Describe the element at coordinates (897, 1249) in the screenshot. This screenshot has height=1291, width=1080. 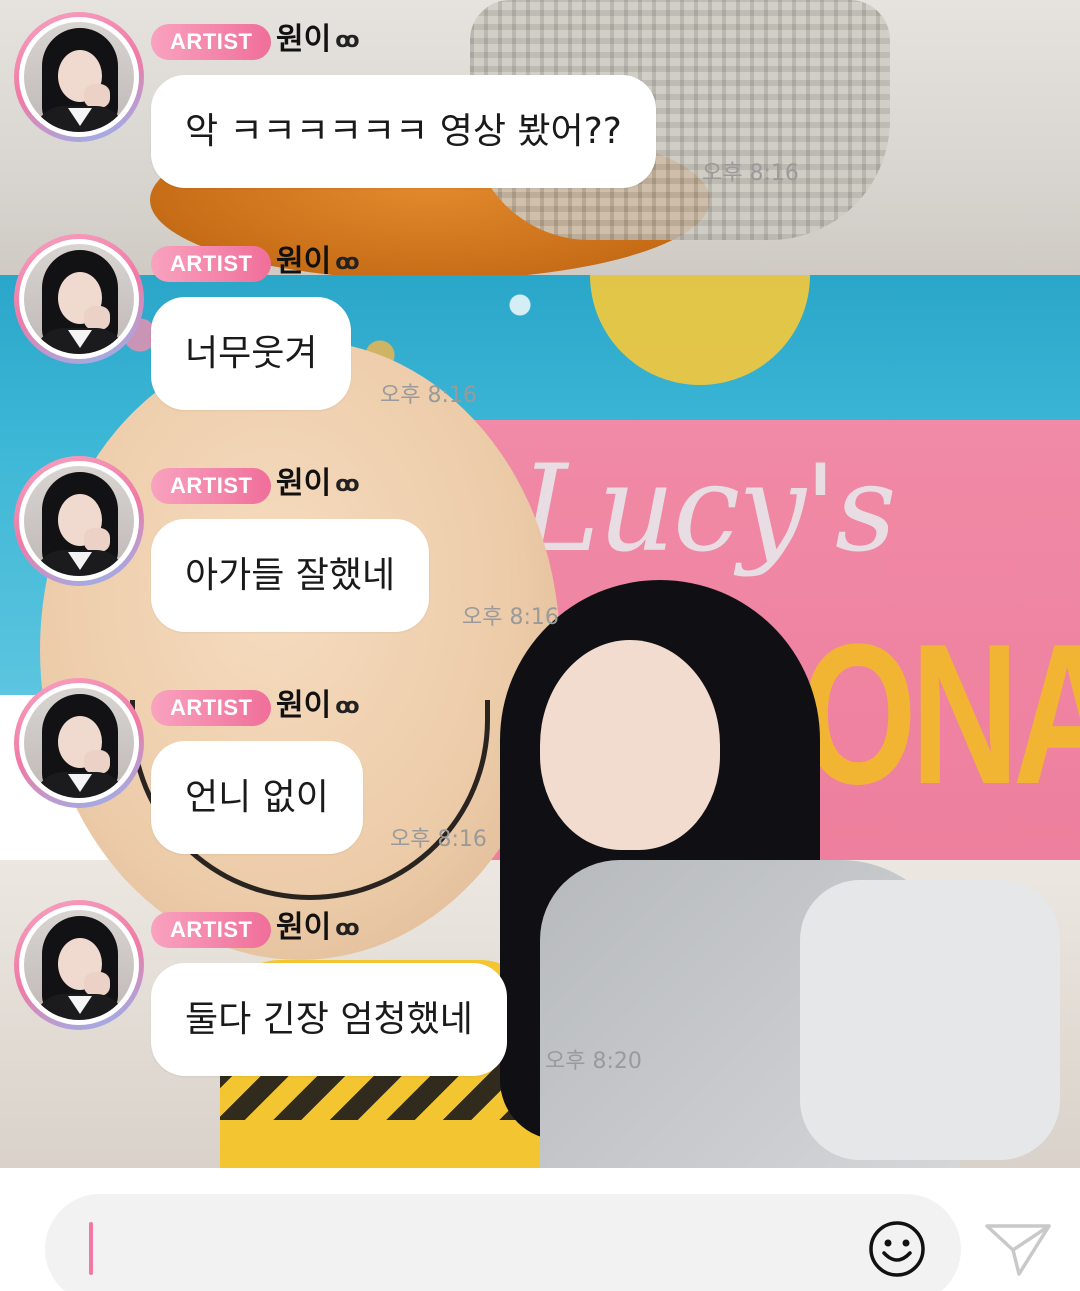
I see `smiley-icon` at that location.